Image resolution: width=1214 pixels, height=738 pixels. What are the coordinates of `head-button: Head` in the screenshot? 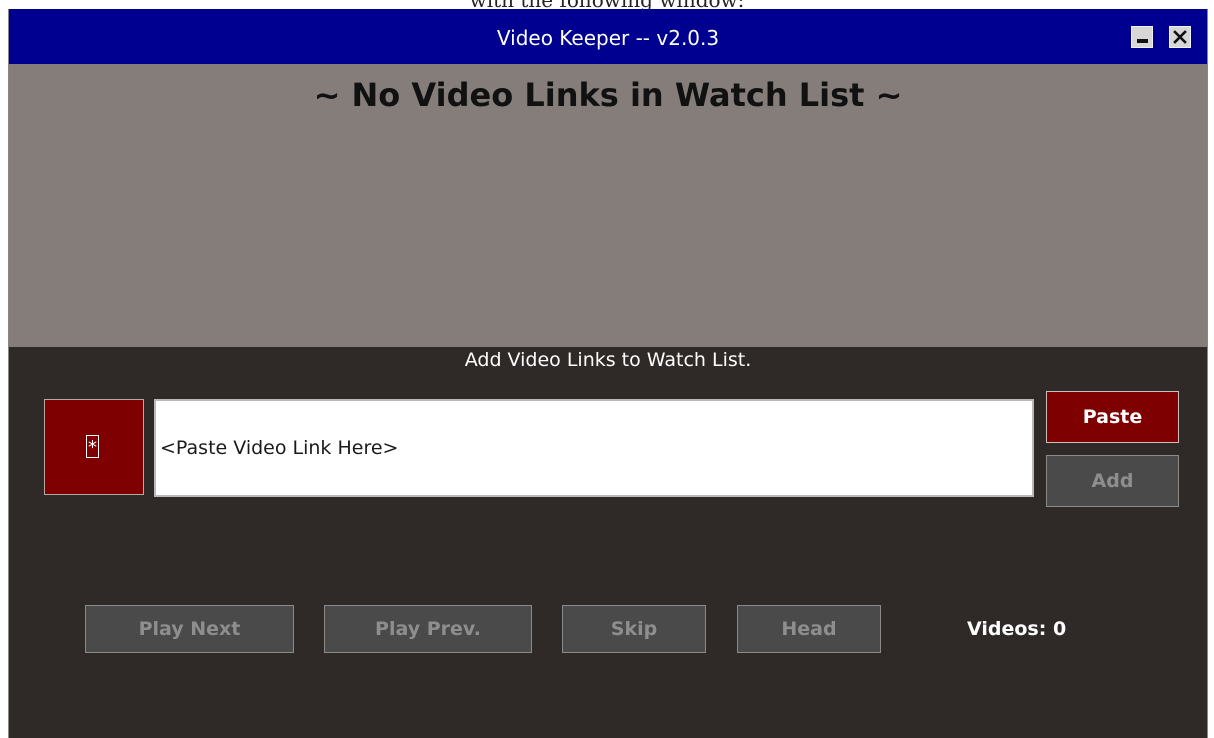 It's located at (809, 629).